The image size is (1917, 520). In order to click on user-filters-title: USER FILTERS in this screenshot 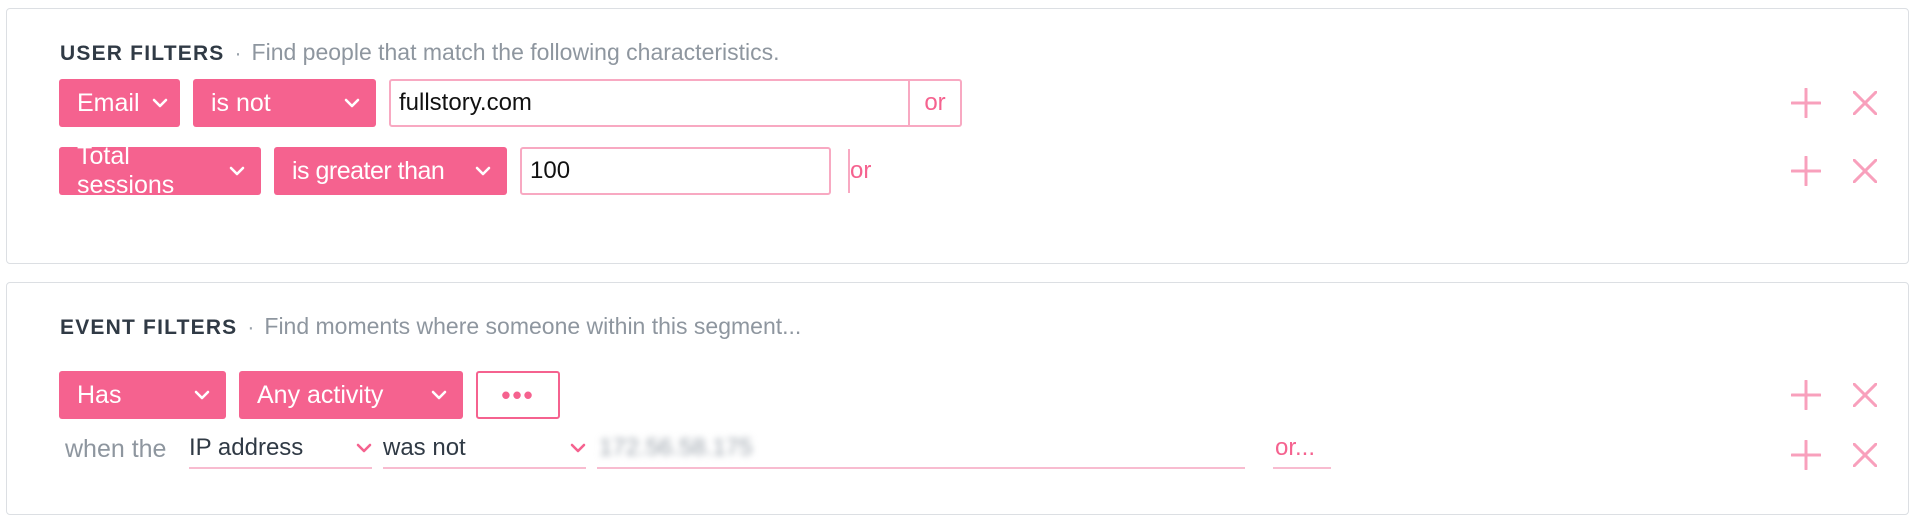, I will do `click(142, 53)`.